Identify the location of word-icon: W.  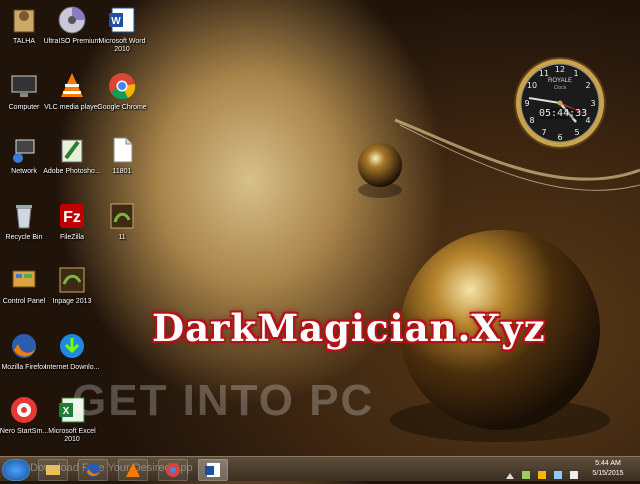
(122, 20).